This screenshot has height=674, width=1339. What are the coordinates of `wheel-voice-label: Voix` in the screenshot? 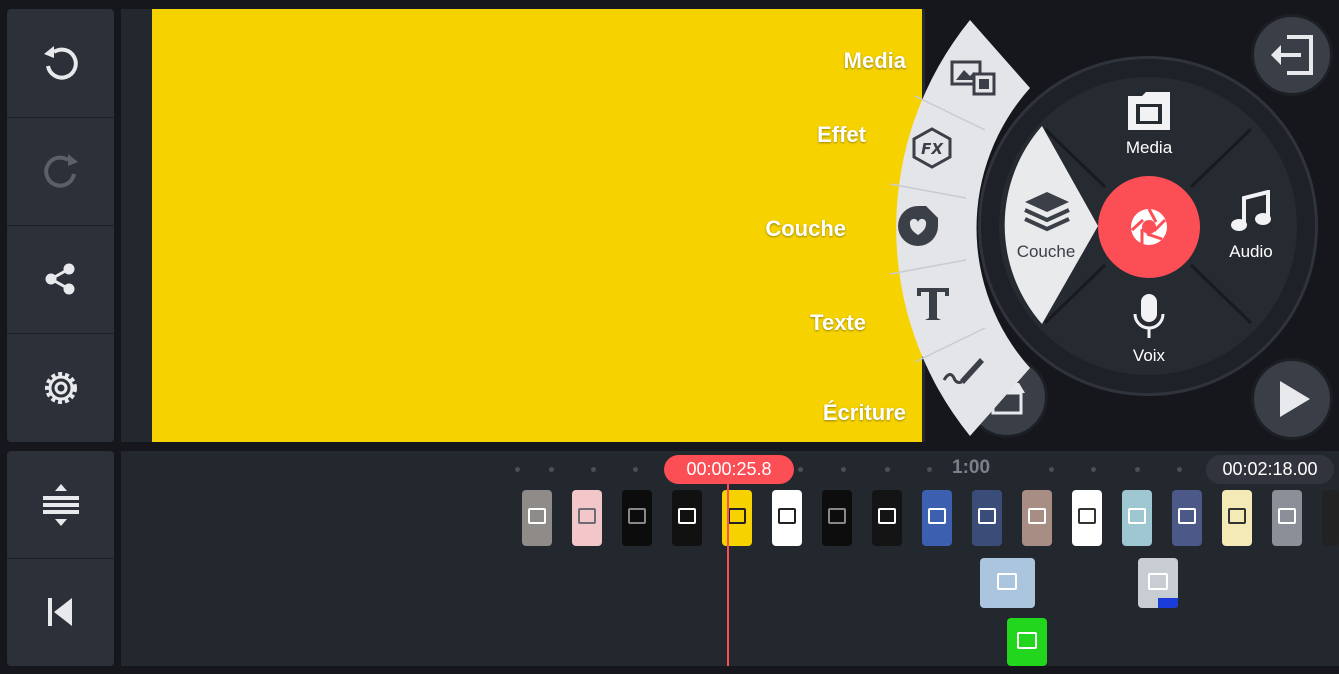 It's located at (1149, 355).